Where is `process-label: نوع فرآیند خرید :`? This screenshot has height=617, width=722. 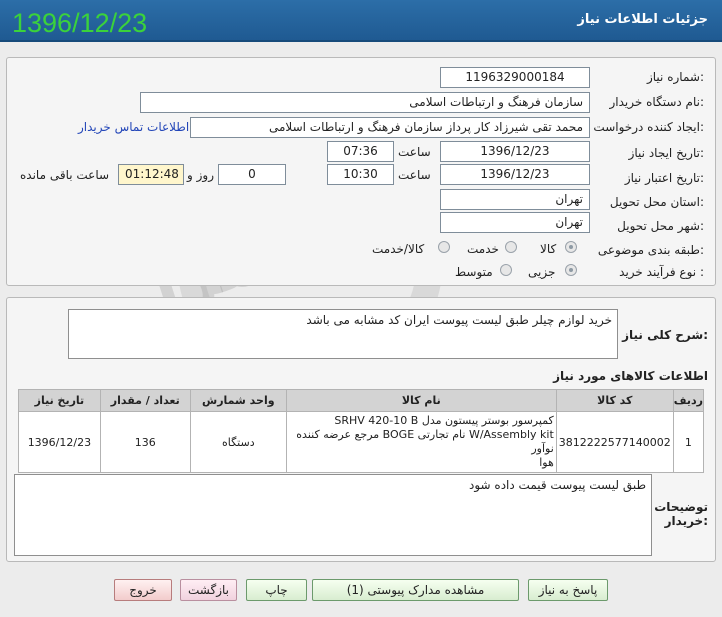
process-label: نوع فرآیند خرید : is located at coordinates (661, 272).